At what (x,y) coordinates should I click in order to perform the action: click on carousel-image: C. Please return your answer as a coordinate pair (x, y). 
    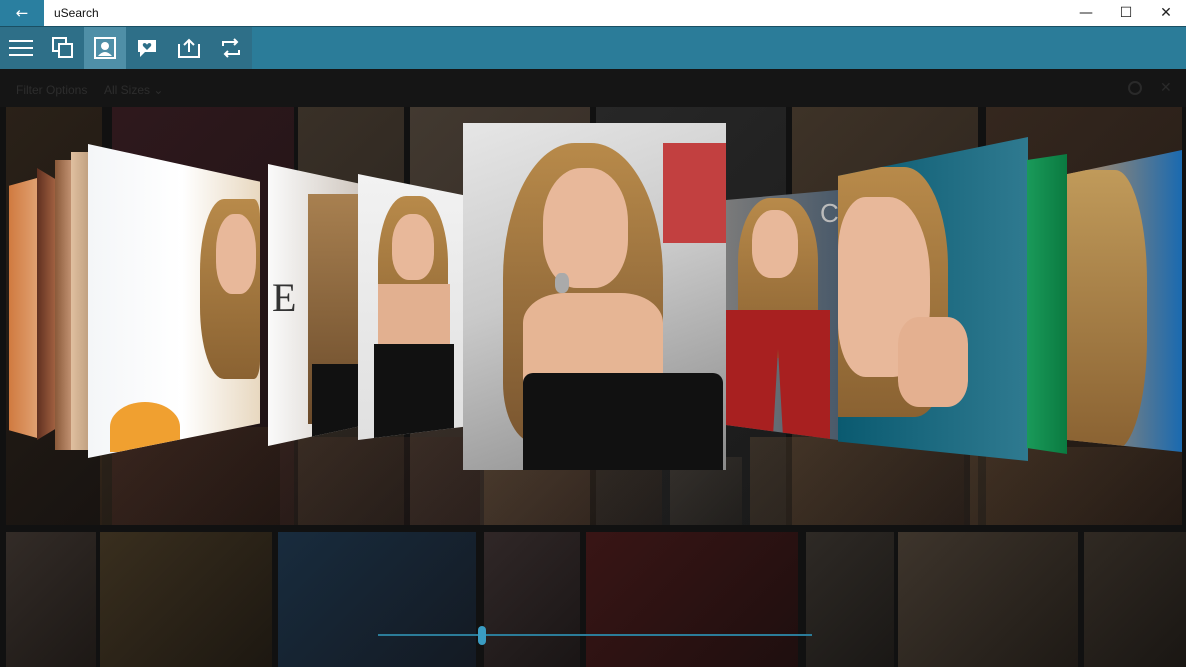
    Looking at the image, I should click on (782, 315).